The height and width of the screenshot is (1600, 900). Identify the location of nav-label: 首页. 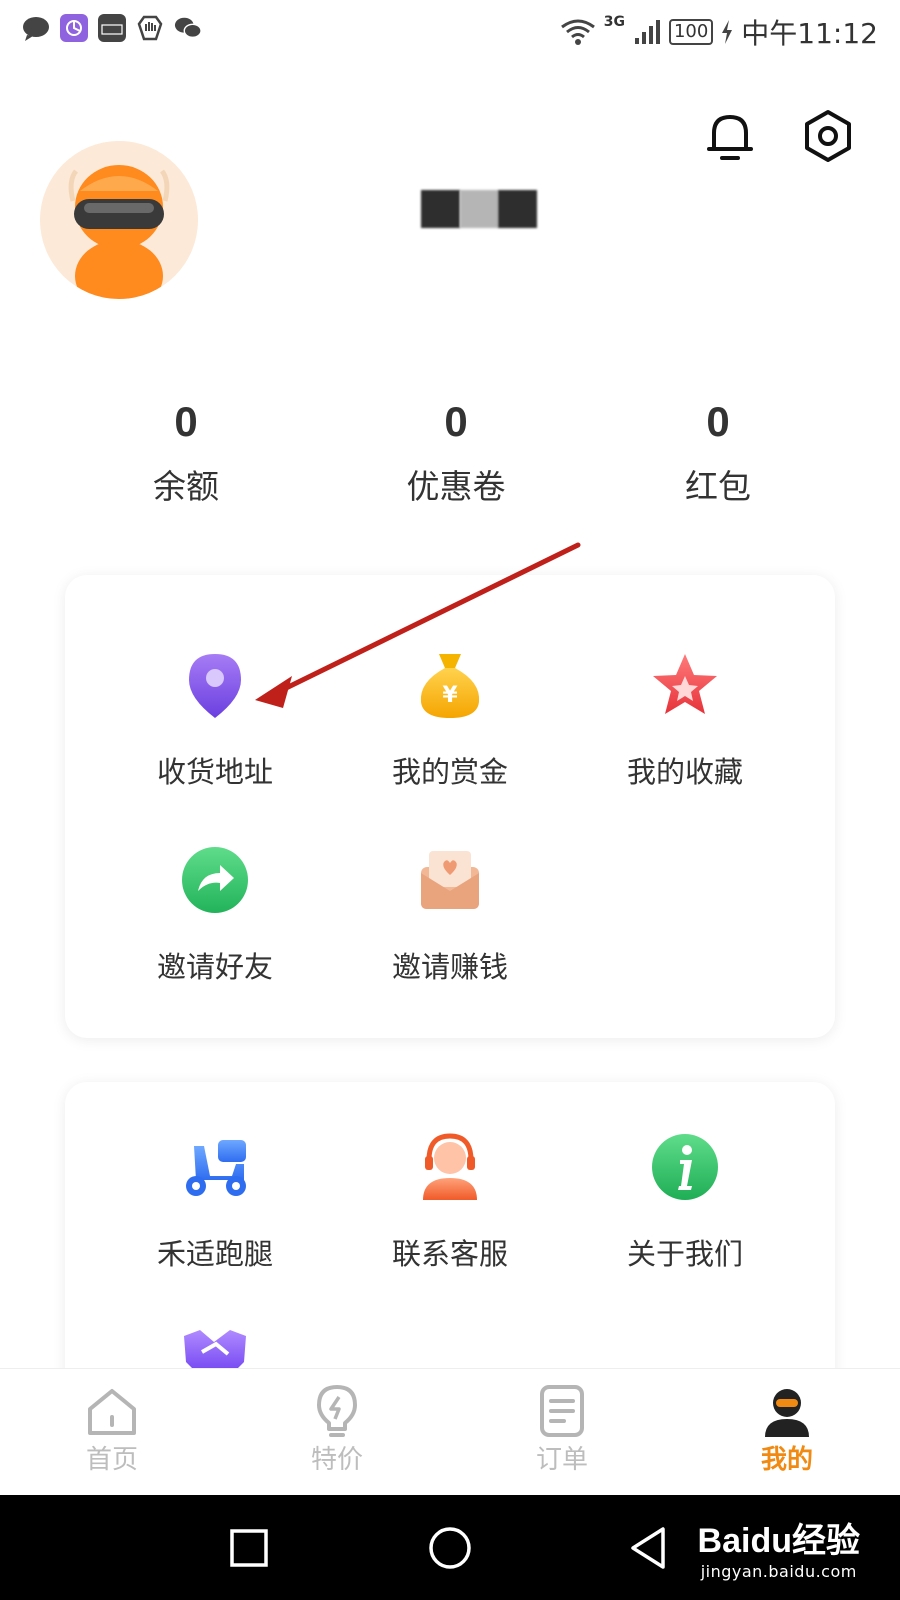
(111, 1460).